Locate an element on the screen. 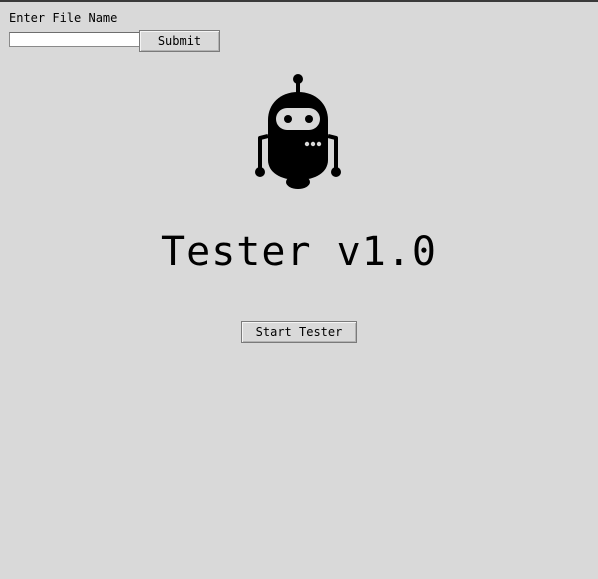 This screenshot has height=579, width=598. submit-button: Submit is located at coordinates (179, 41).